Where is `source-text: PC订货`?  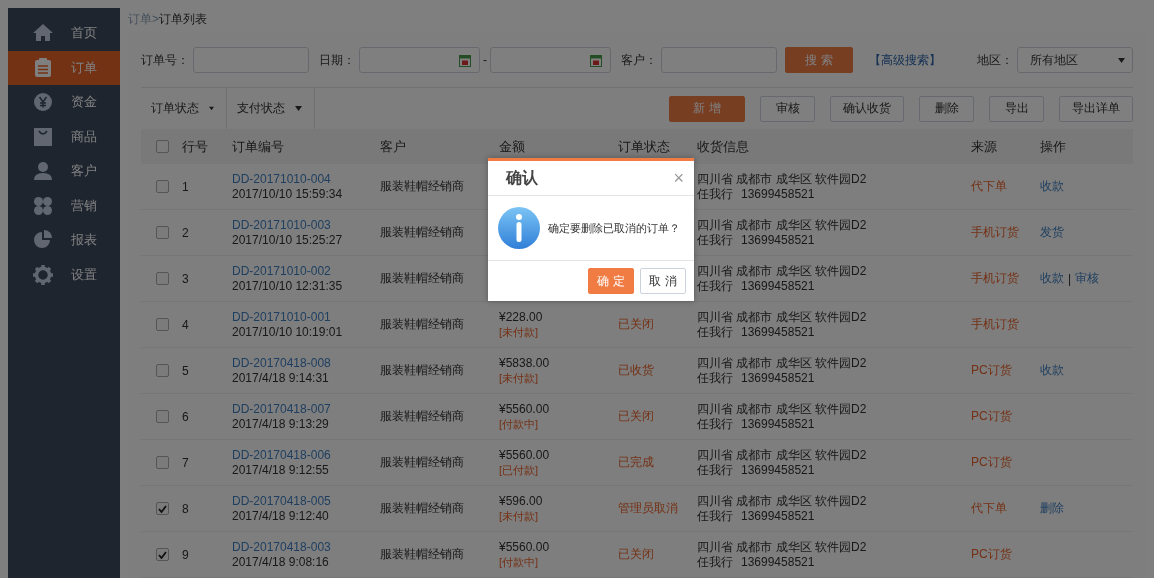
source-text: PC订货 is located at coordinates (991, 416).